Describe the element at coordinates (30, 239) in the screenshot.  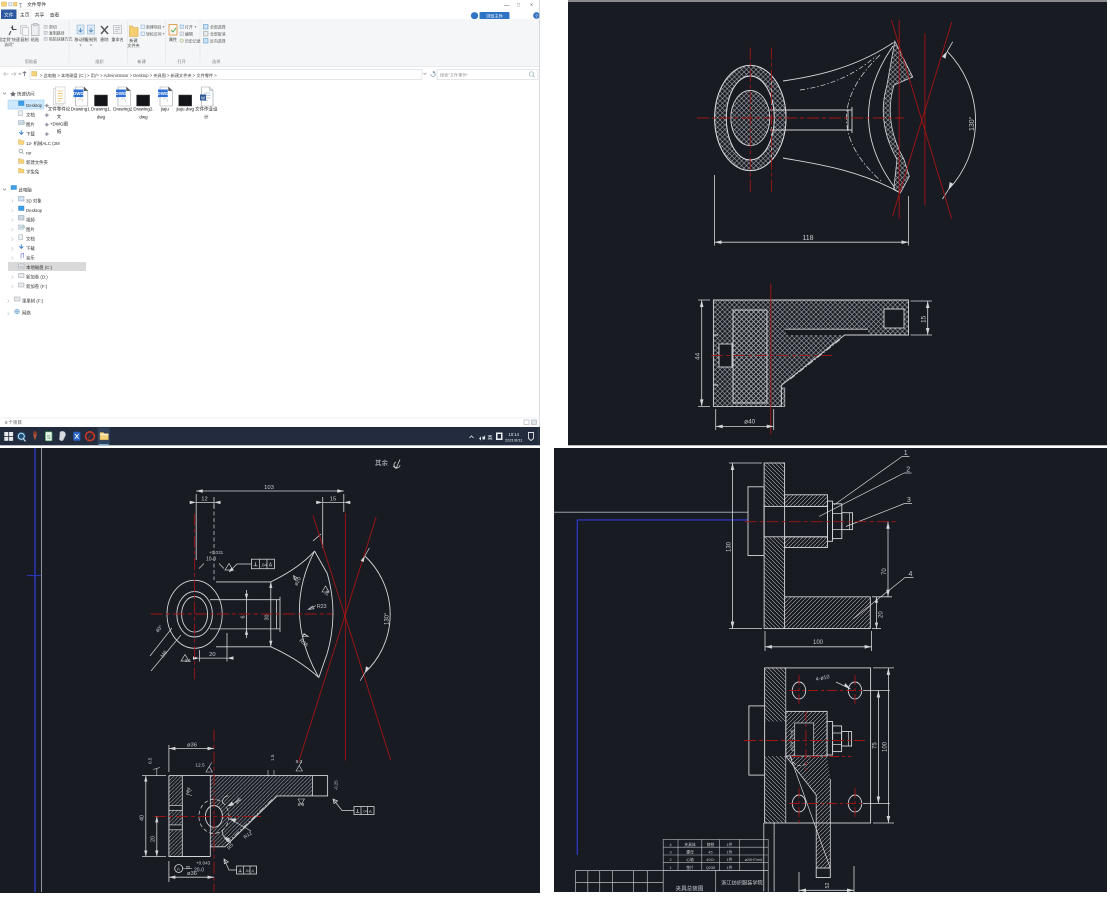
I see `svg-text: 文档` at that location.